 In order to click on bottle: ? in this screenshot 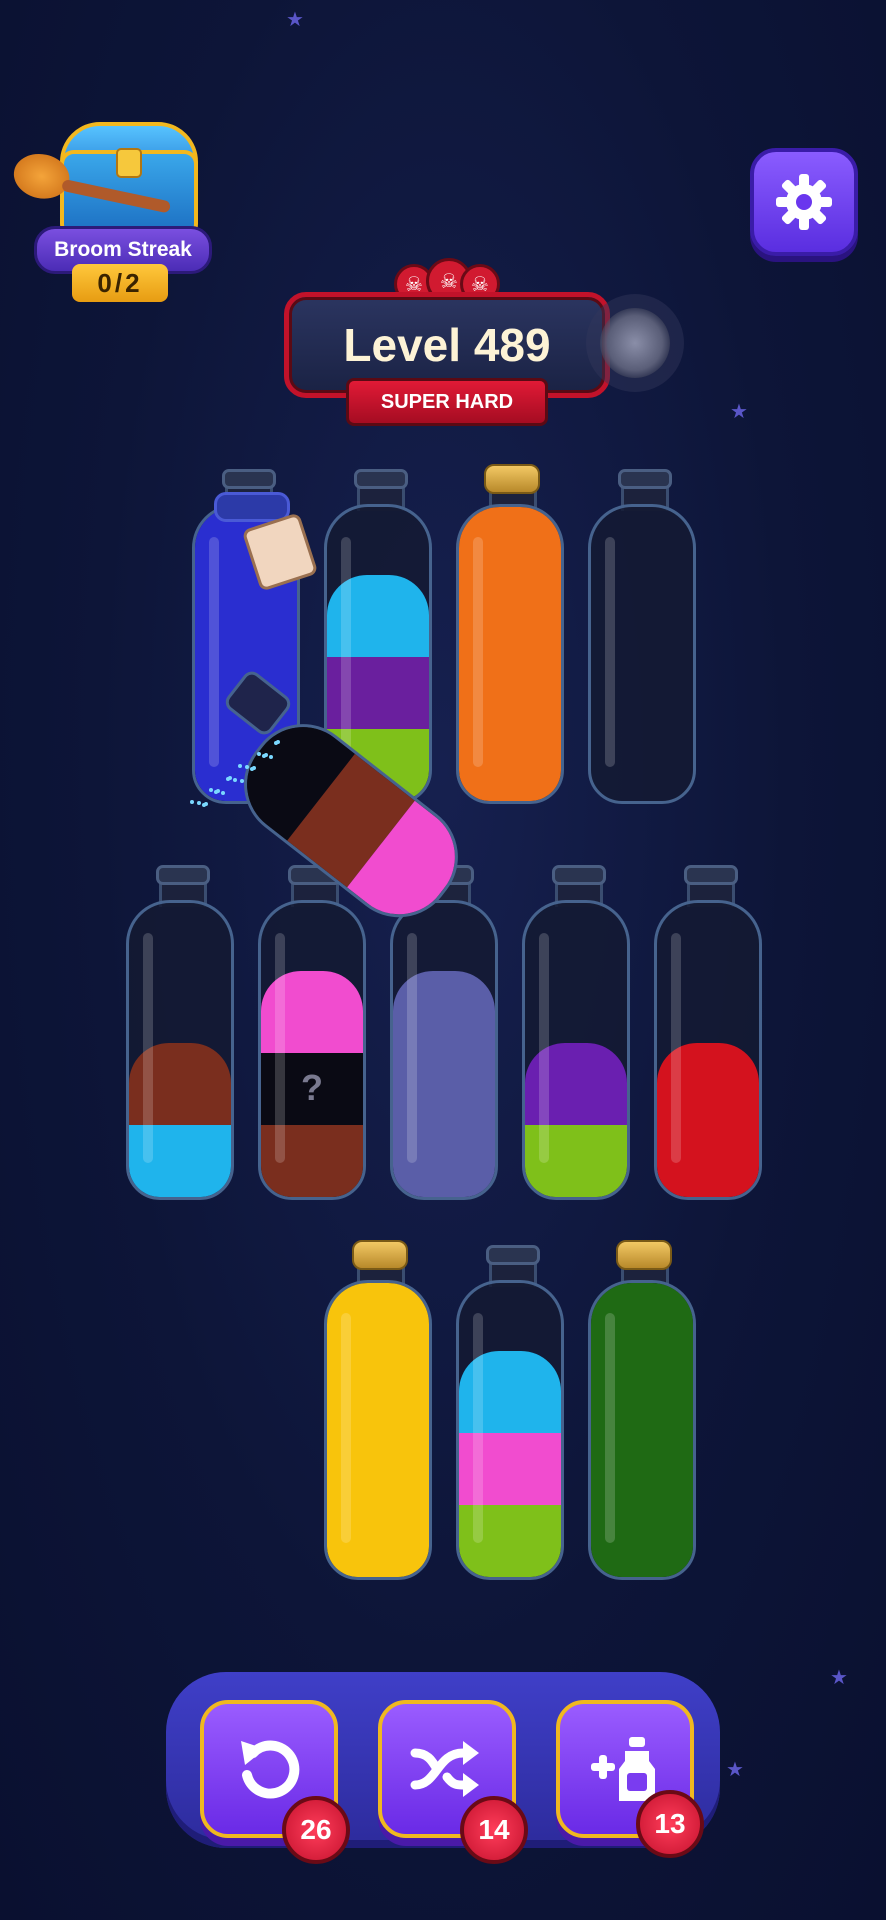, I will do `click(312, 1032)`.